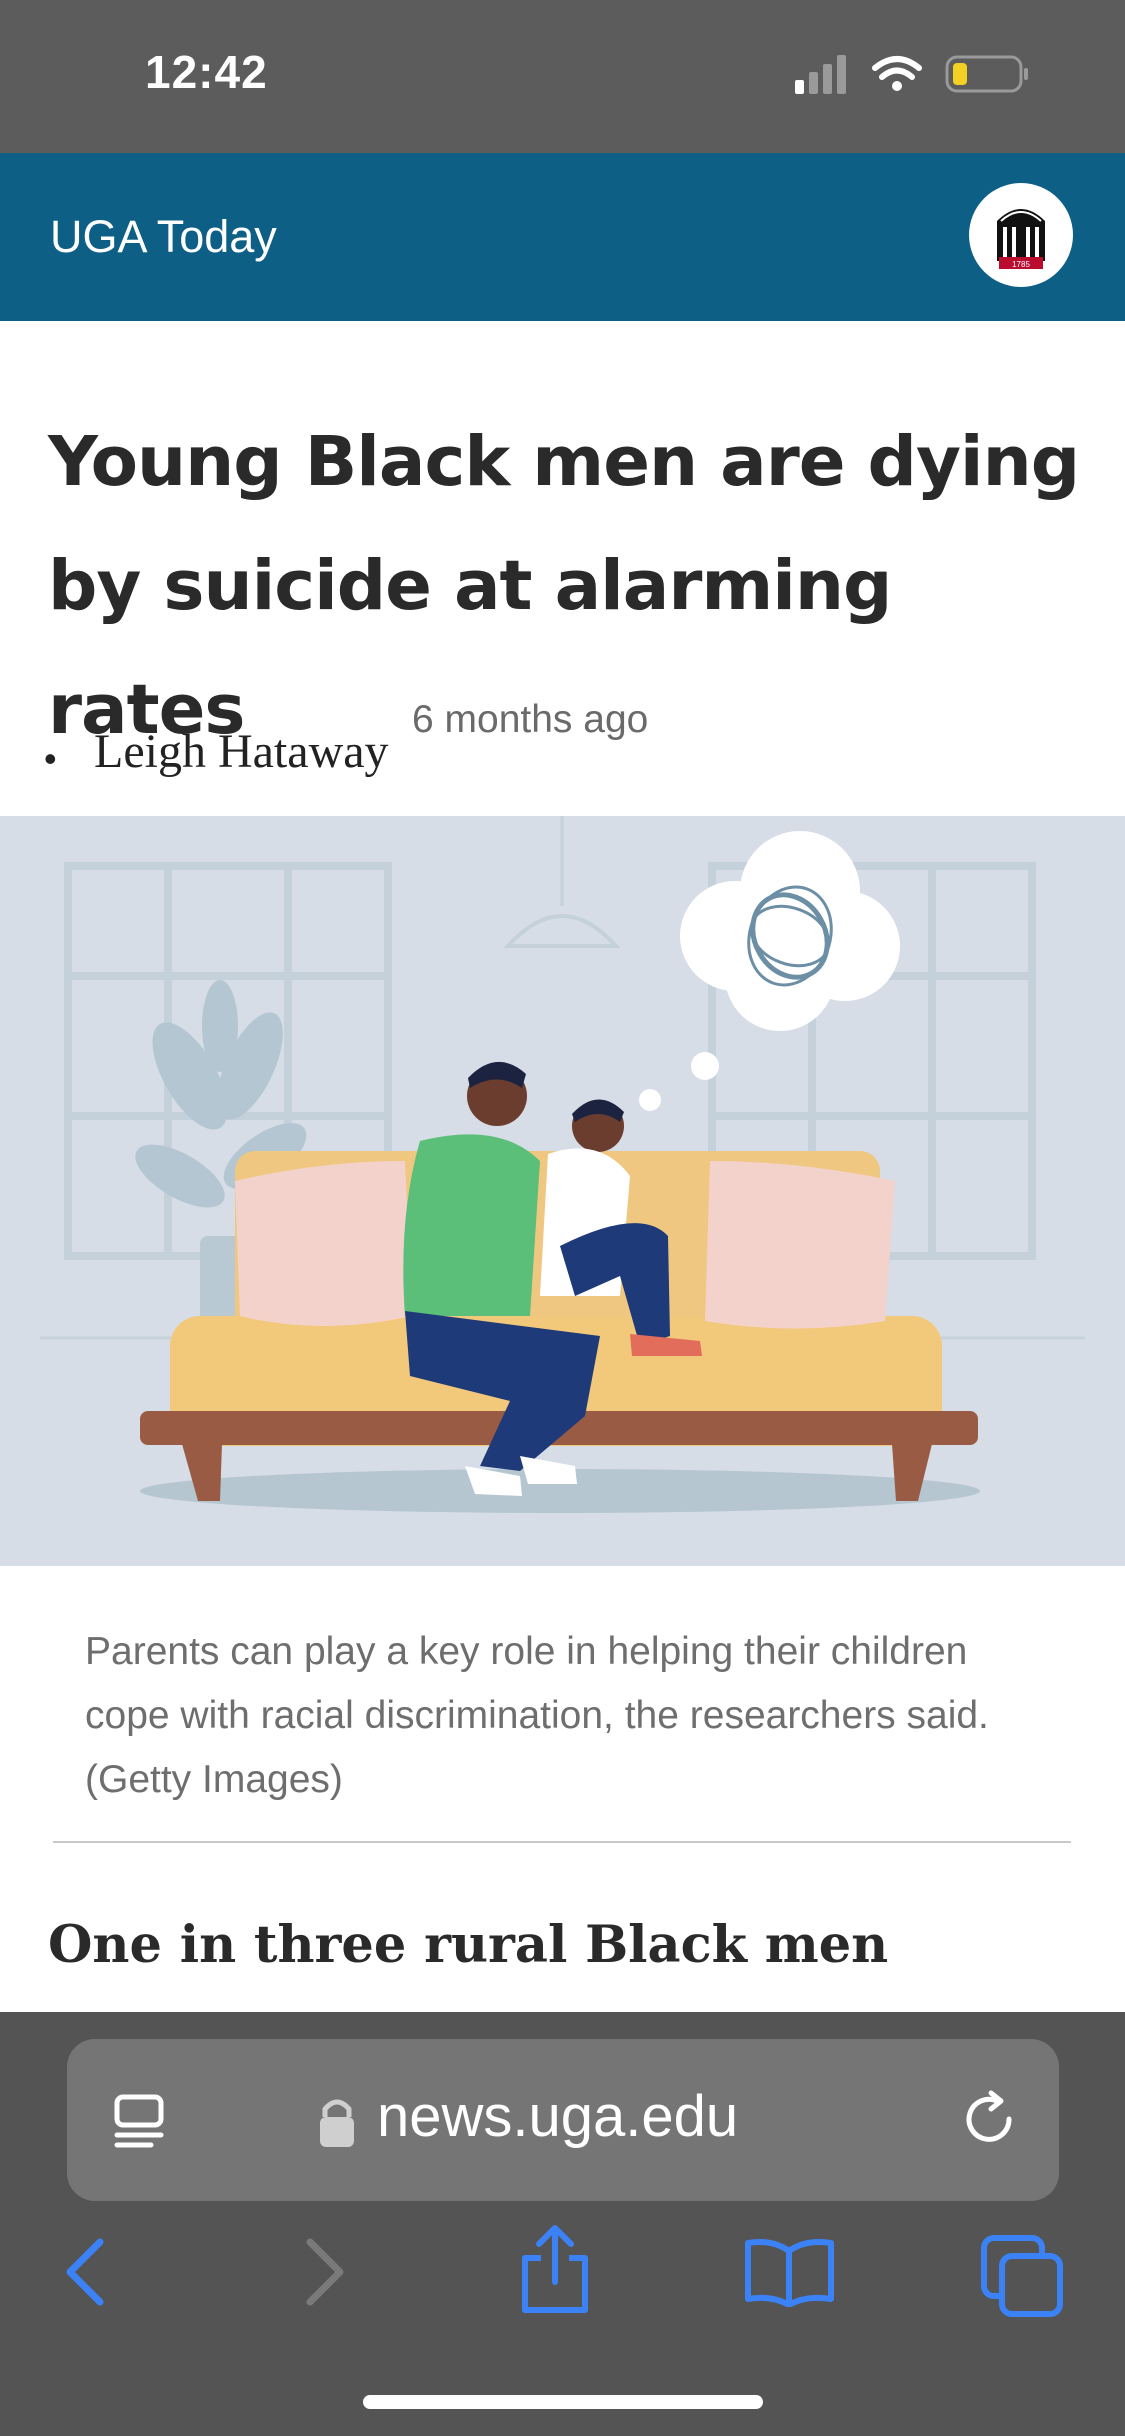 This screenshot has width=1125, height=2436. Describe the element at coordinates (139, 2121) in the screenshot. I see `reader-mode-icon` at that location.